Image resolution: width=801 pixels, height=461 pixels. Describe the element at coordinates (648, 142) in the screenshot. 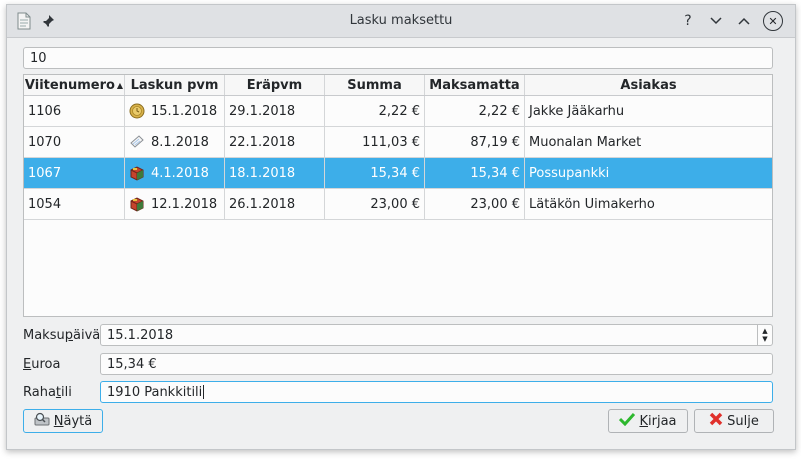

I see `cell-customer: Muonalan Market` at that location.